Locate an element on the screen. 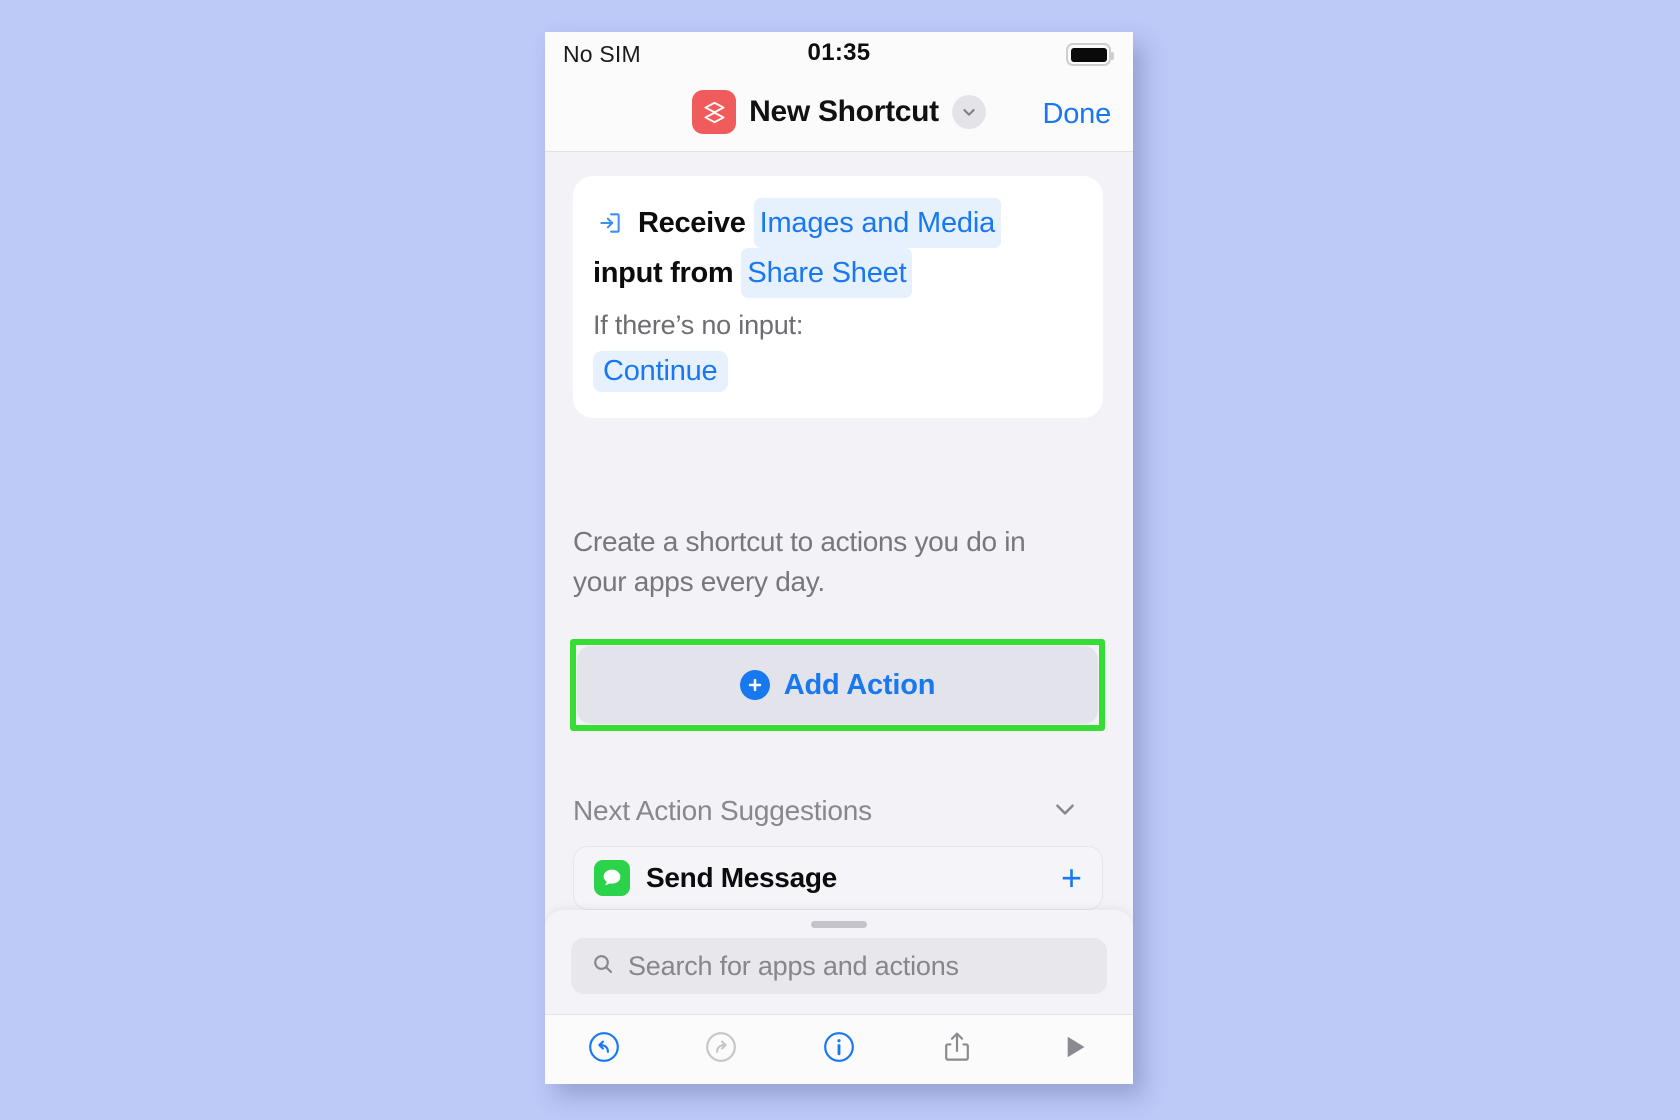  info-circle-icon is located at coordinates (839, 1049).